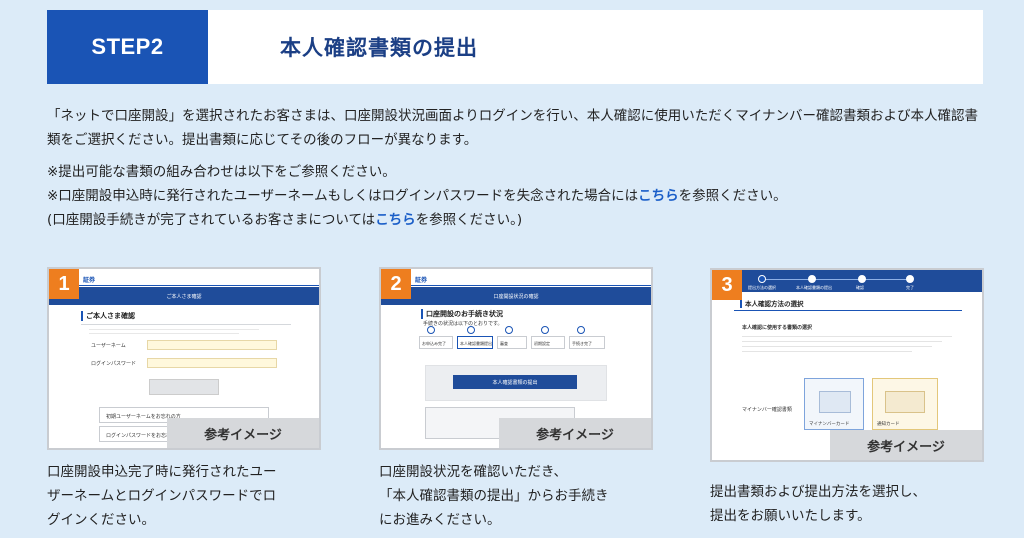 The width and height of the screenshot is (1024, 538). Describe the element at coordinates (829, 424) in the screenshot. I see `option-label: マイナンバーカード` at that location.